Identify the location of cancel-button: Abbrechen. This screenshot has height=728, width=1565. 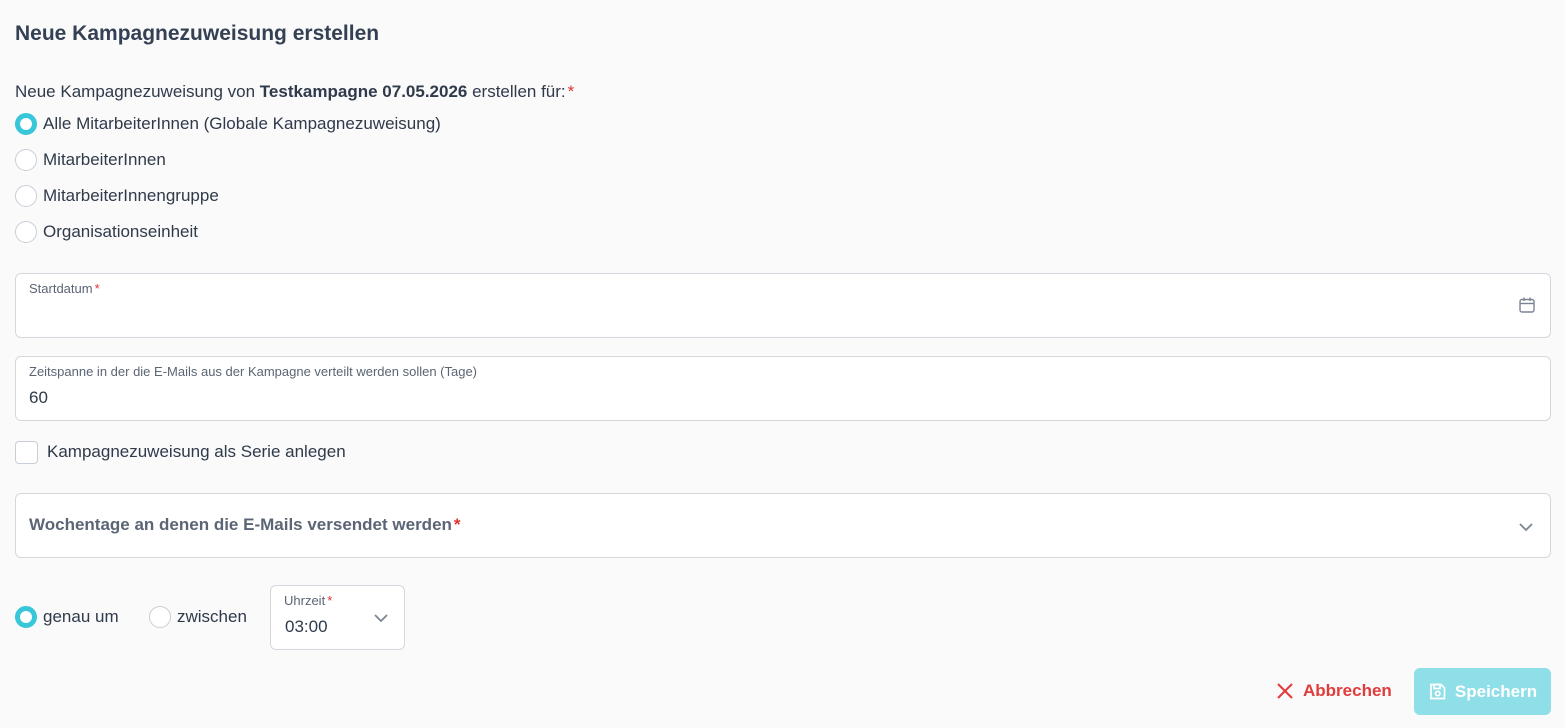
(1333, 691).